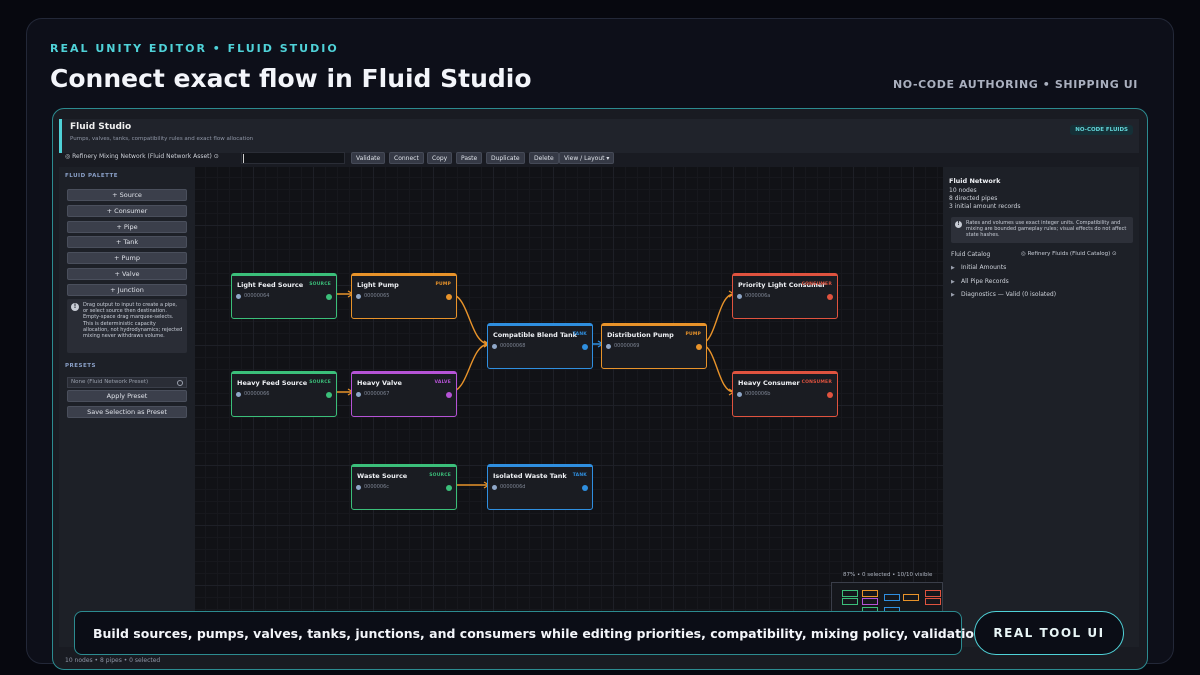 The height and width of the screenshot is (675, 1200). I want to click on add-consumer-button: + Consumer, so click(127, 211).